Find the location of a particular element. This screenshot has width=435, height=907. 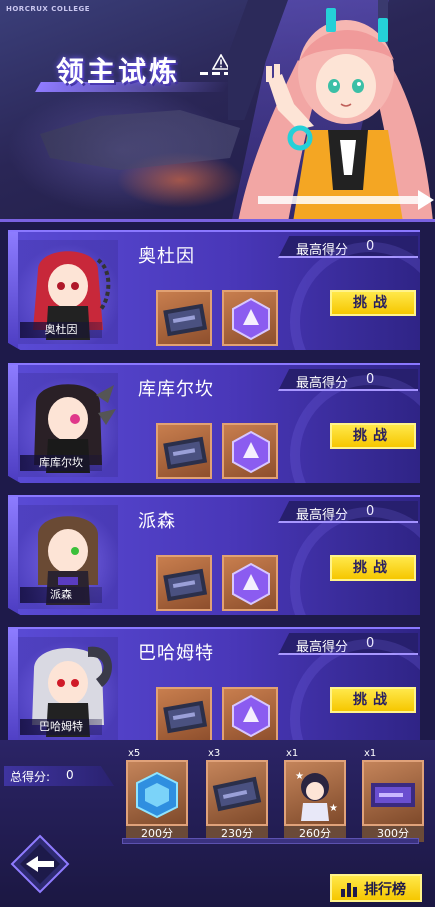

leaderboard-label: 排行榜 is located at coordinates (385, 890).